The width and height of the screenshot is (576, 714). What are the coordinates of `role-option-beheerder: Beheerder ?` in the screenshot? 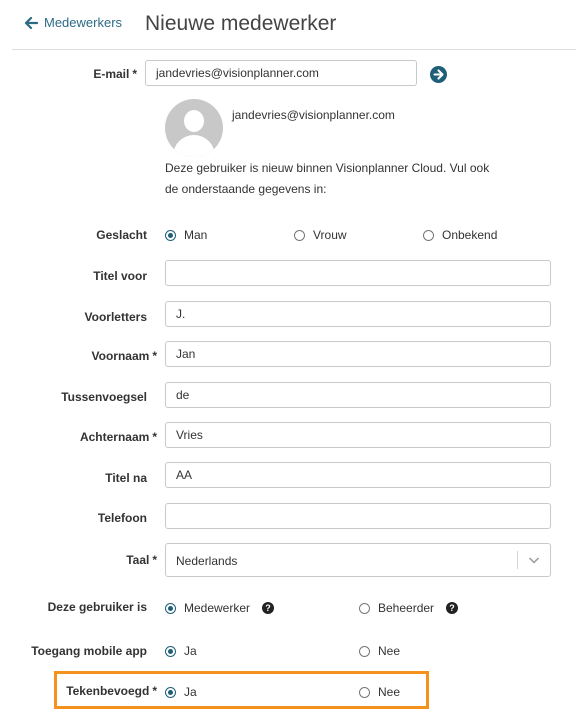 It's located at (409, 608).